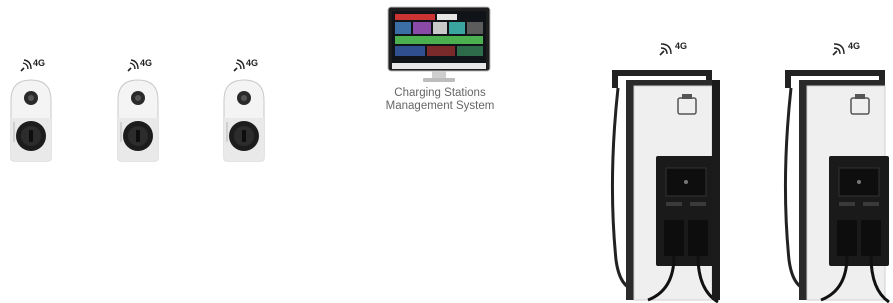 The image size is (893, 303). I want to click on dc-fast-charger-2: 4G, so click(837, 171).